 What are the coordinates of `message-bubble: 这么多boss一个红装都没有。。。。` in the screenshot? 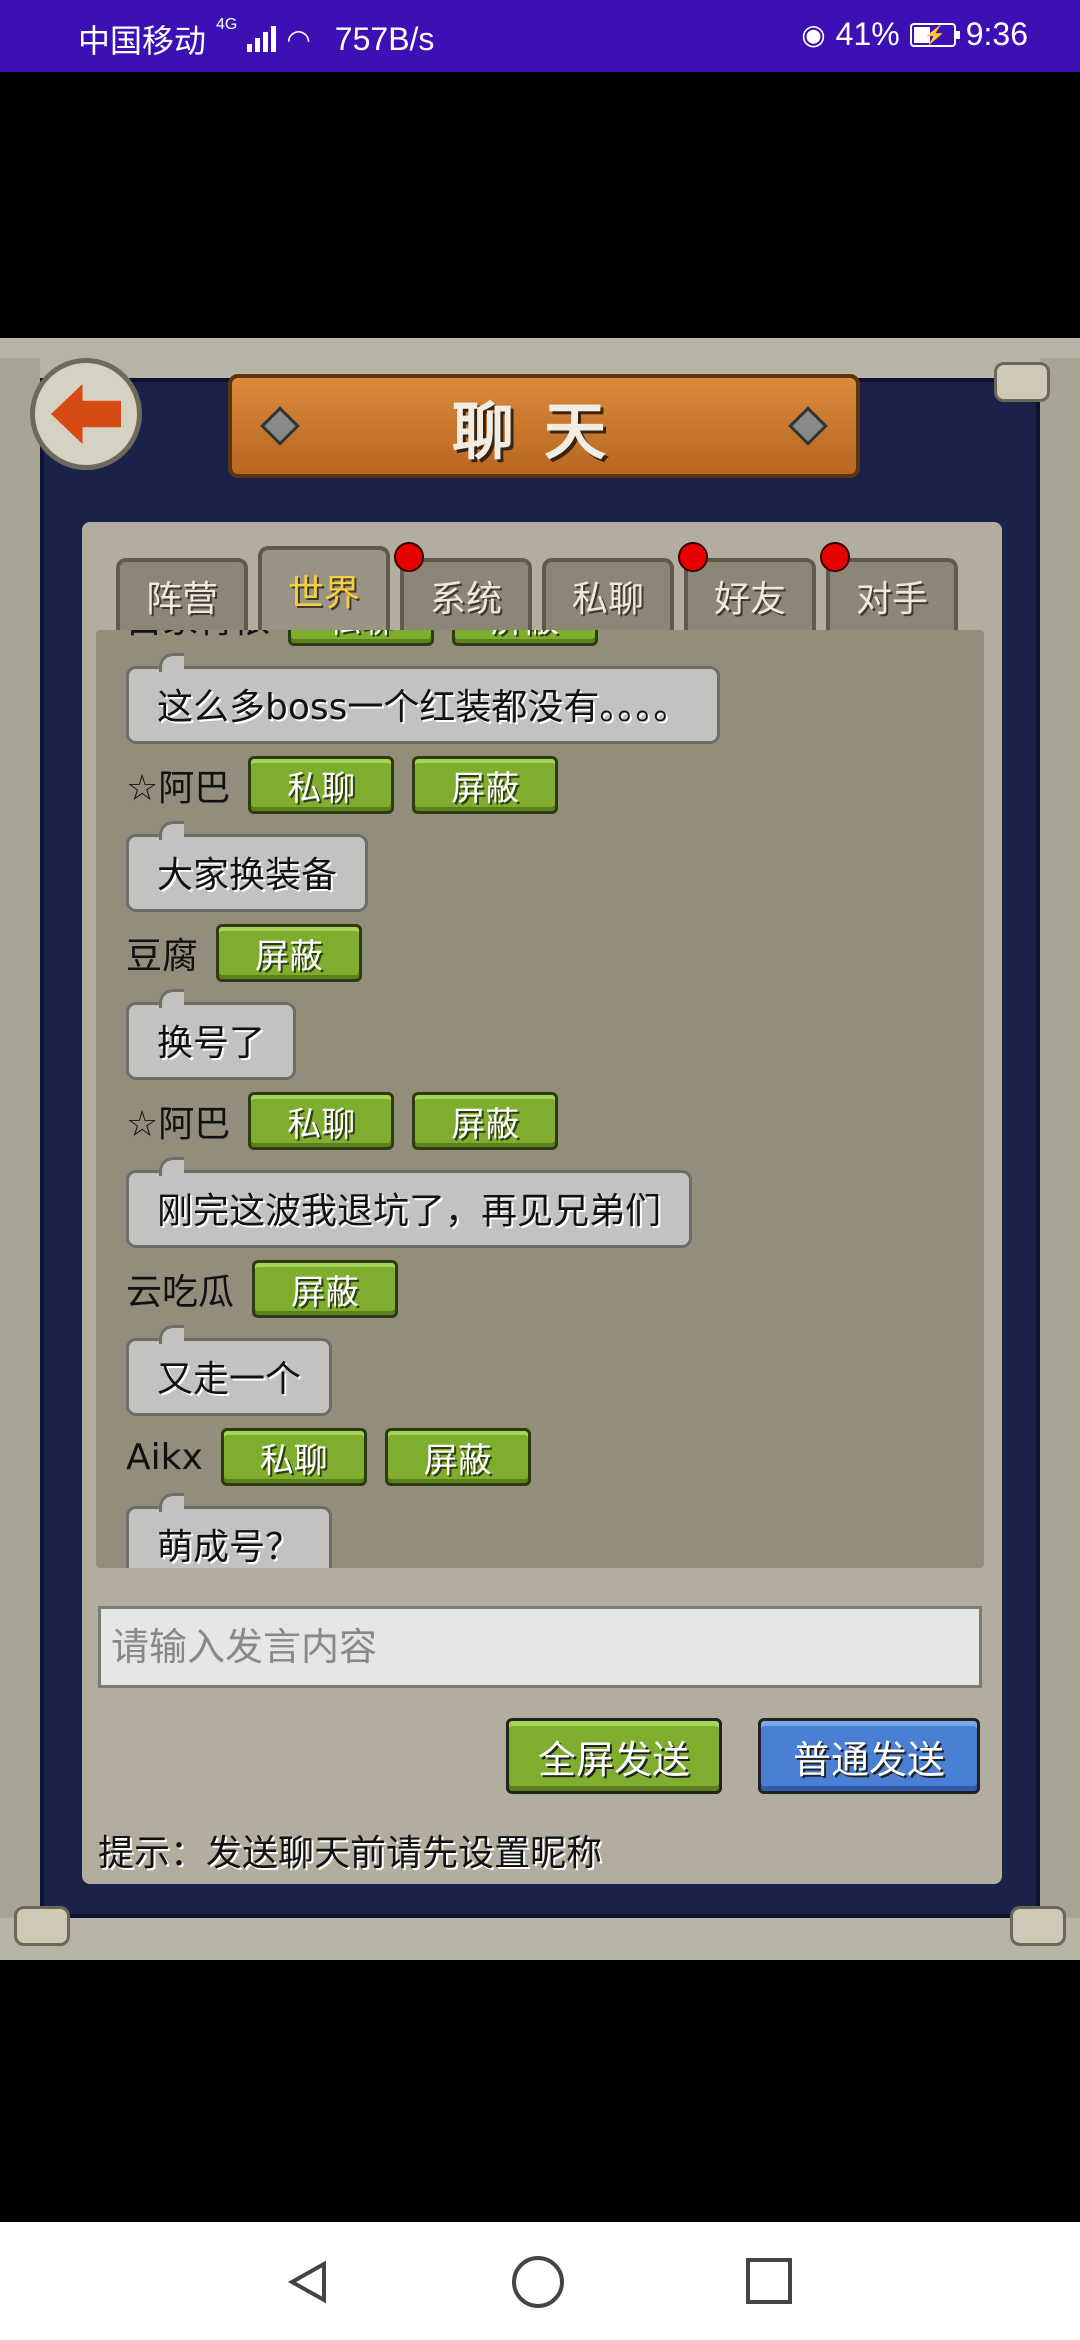 It's located at (423, 698).